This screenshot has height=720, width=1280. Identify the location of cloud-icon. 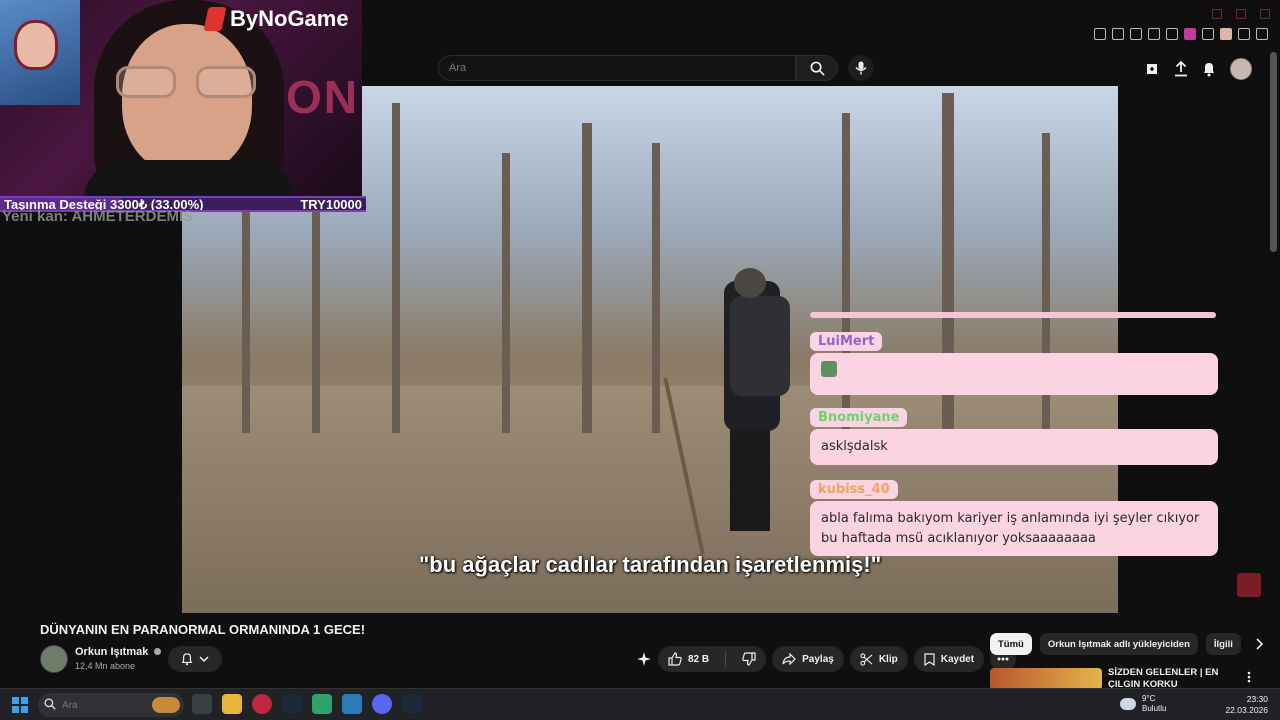
(1128, 703).